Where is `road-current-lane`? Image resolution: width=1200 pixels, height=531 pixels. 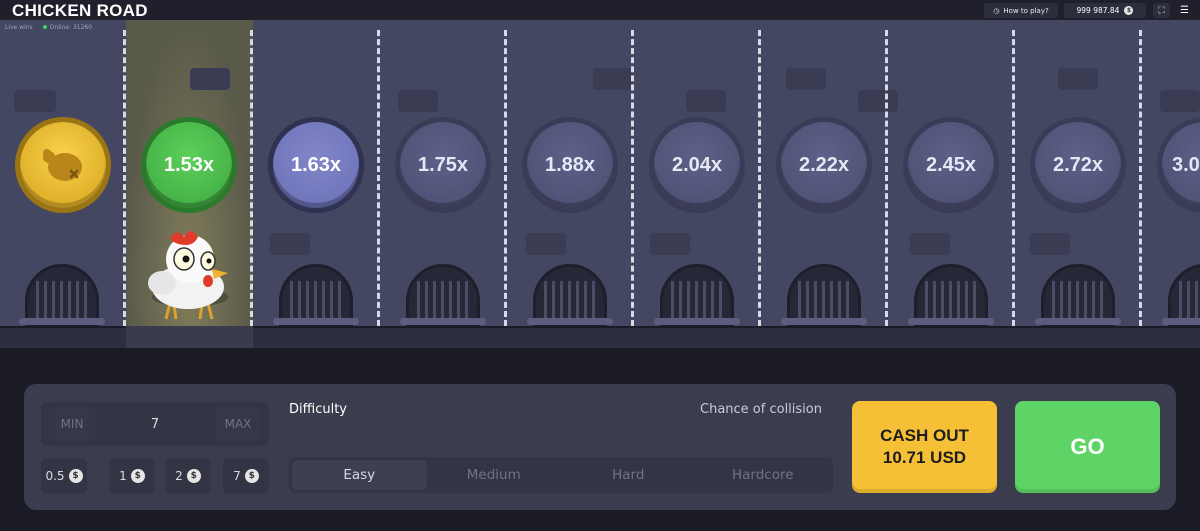
road-current-lane is located at coordinates (189, 337).